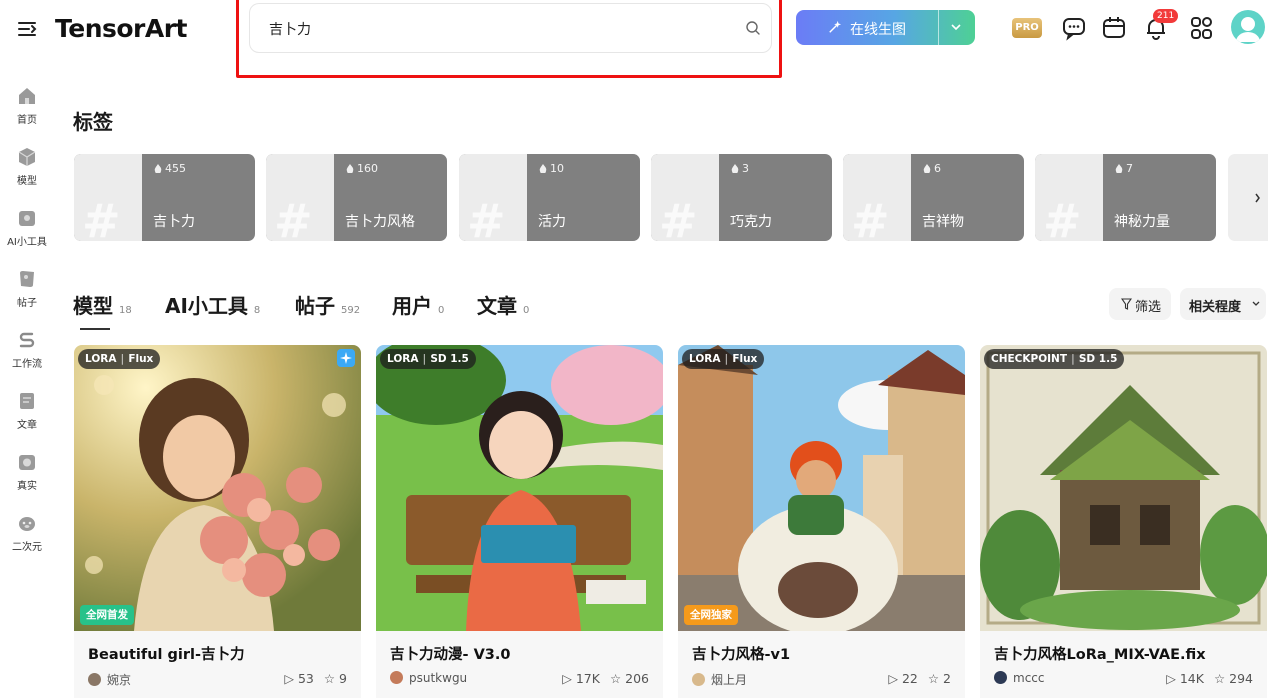 Image resolution: width=1280 pixels, height=698 pixels. Describe the element at coordinates (1185, 678) in the screenshot. I see `play-icon: ▷ 14K` at that location.